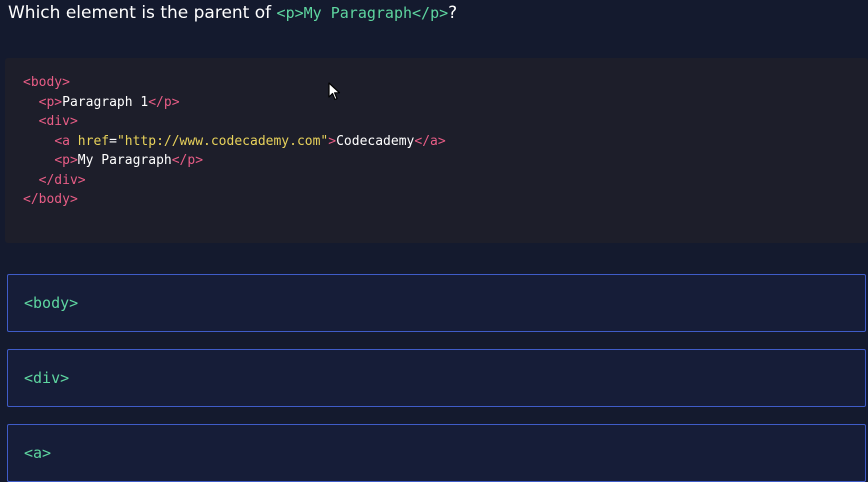  What do you see at coordinates (436, 378) in the screenshot?
I see `answer-option-div: <div>` at bounding box center [436, 378].